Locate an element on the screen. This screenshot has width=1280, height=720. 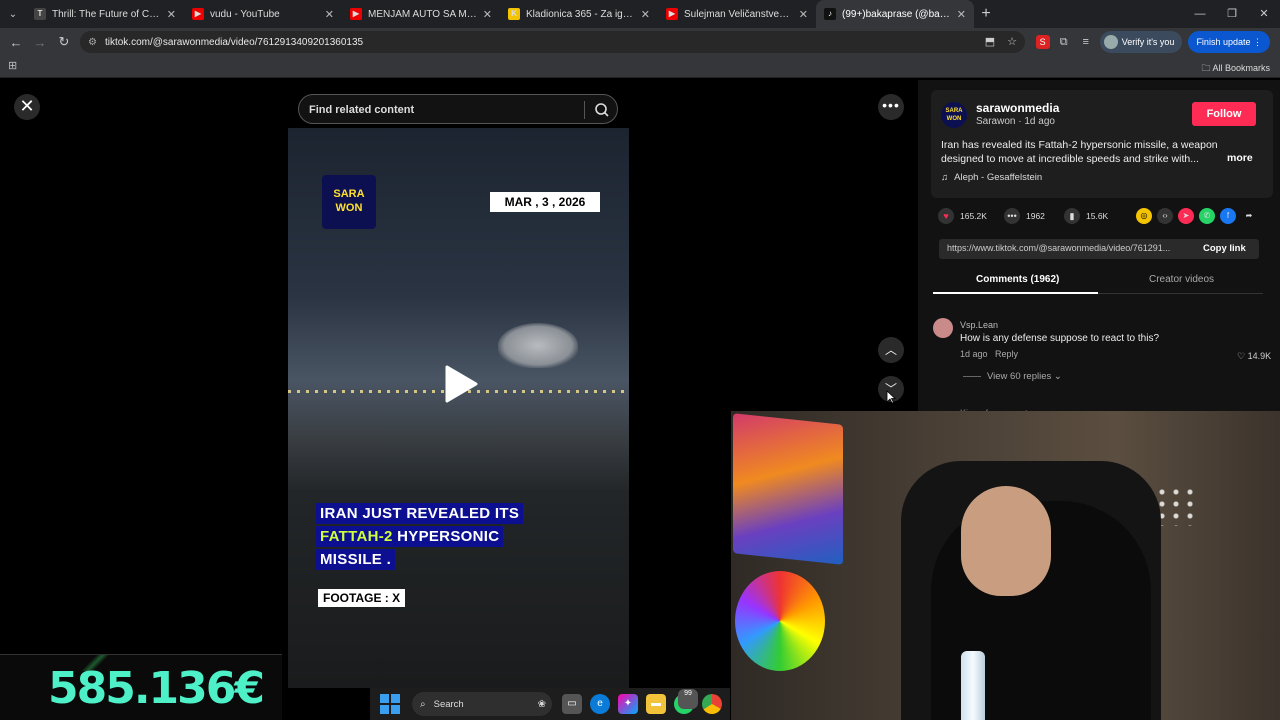
browser-tab: ▶ vudu - YouTube ✕ is located at coordinates (263, 14).